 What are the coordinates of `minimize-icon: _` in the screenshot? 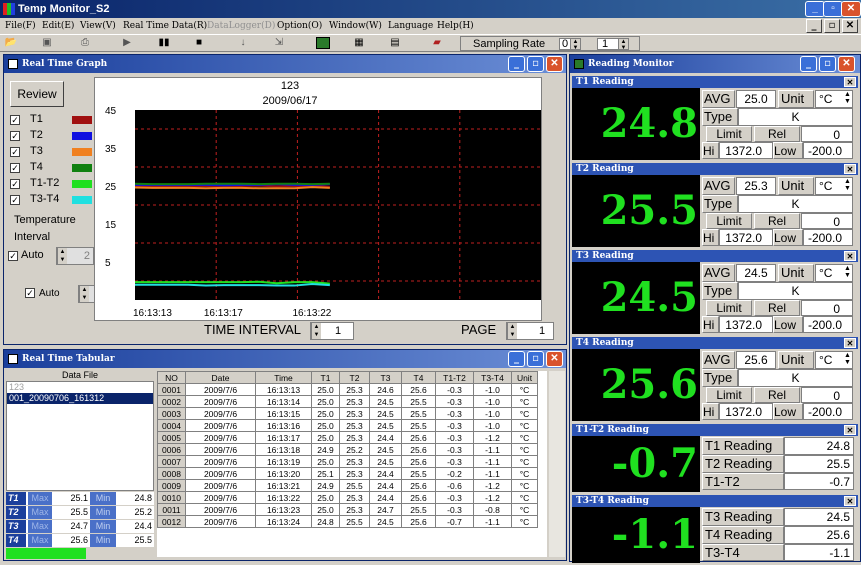 It's located at (815, 9).